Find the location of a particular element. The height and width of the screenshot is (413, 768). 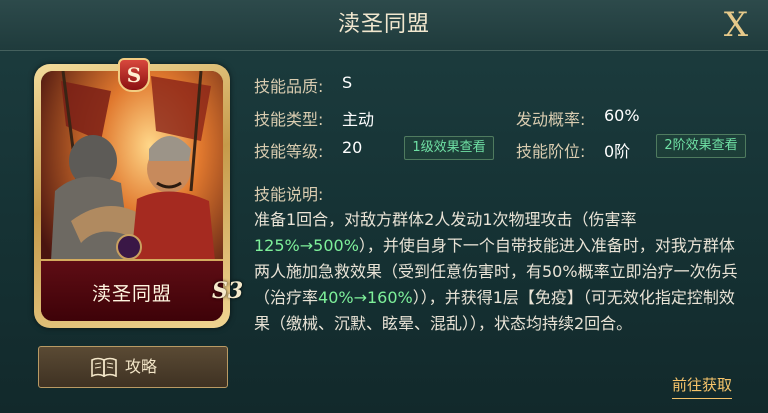

trigger-chance-label: 发动概率: is located at coordinates (551, 119).